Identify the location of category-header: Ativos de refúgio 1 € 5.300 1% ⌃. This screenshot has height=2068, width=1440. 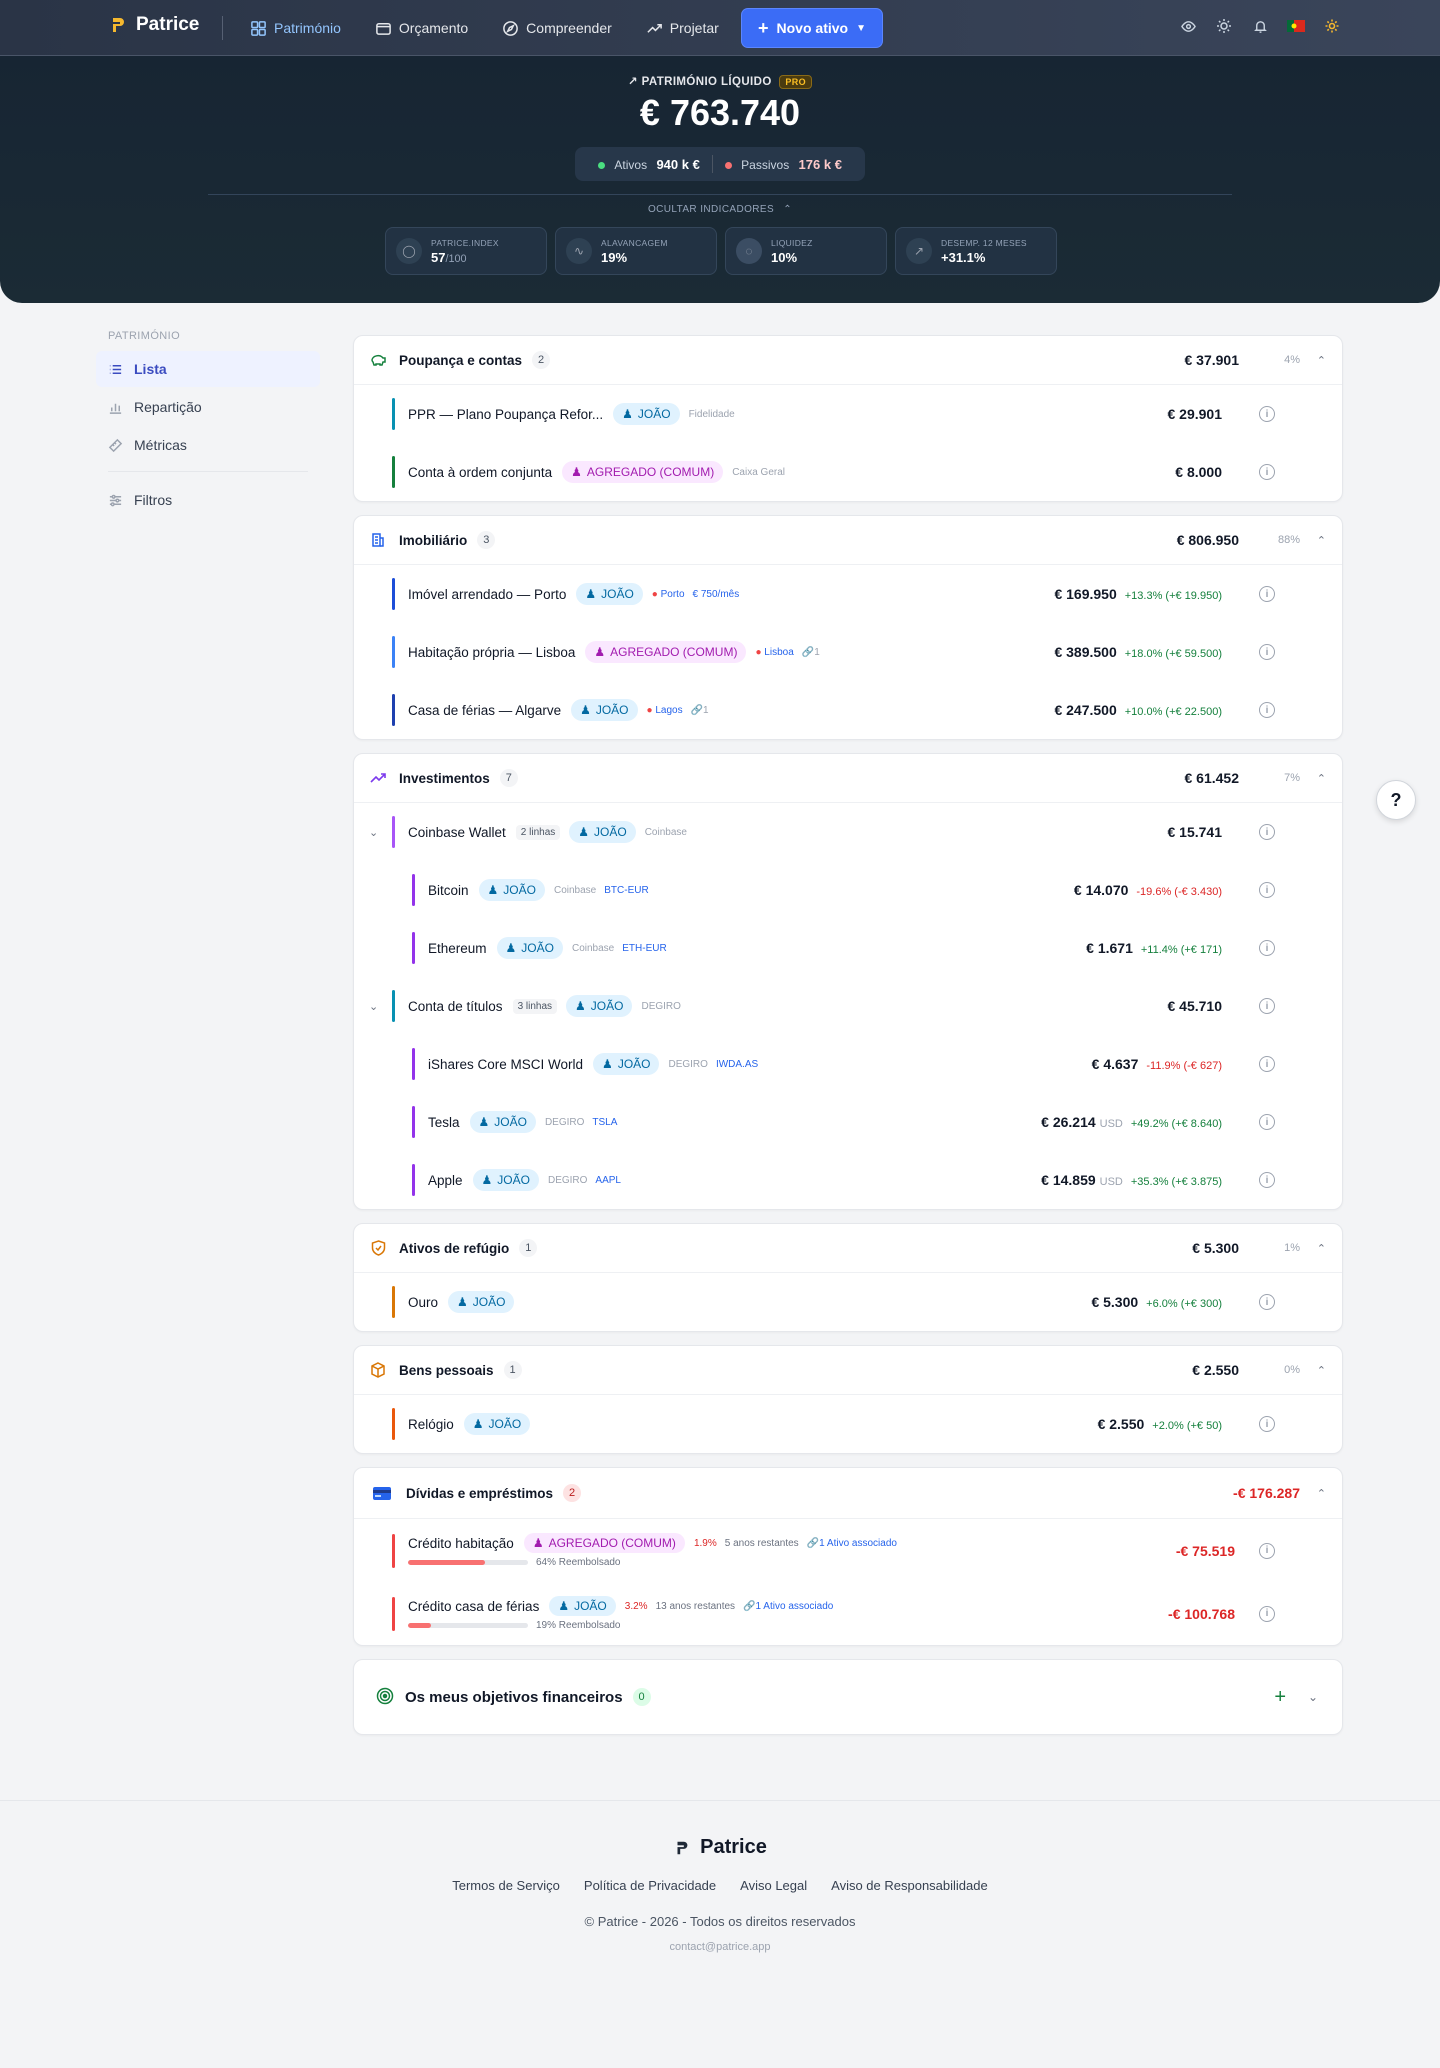
(848, 1248).